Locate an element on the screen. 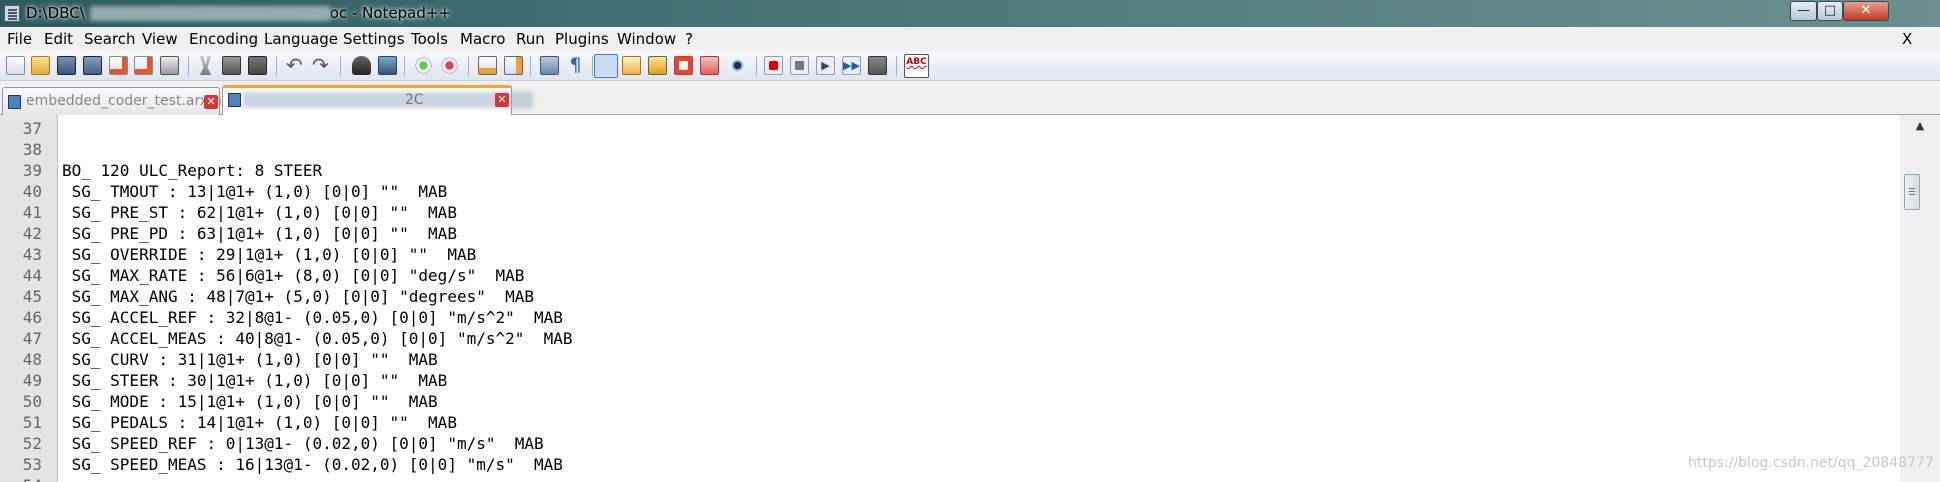  tab-label: 2C is located at coordinates (414, 100).